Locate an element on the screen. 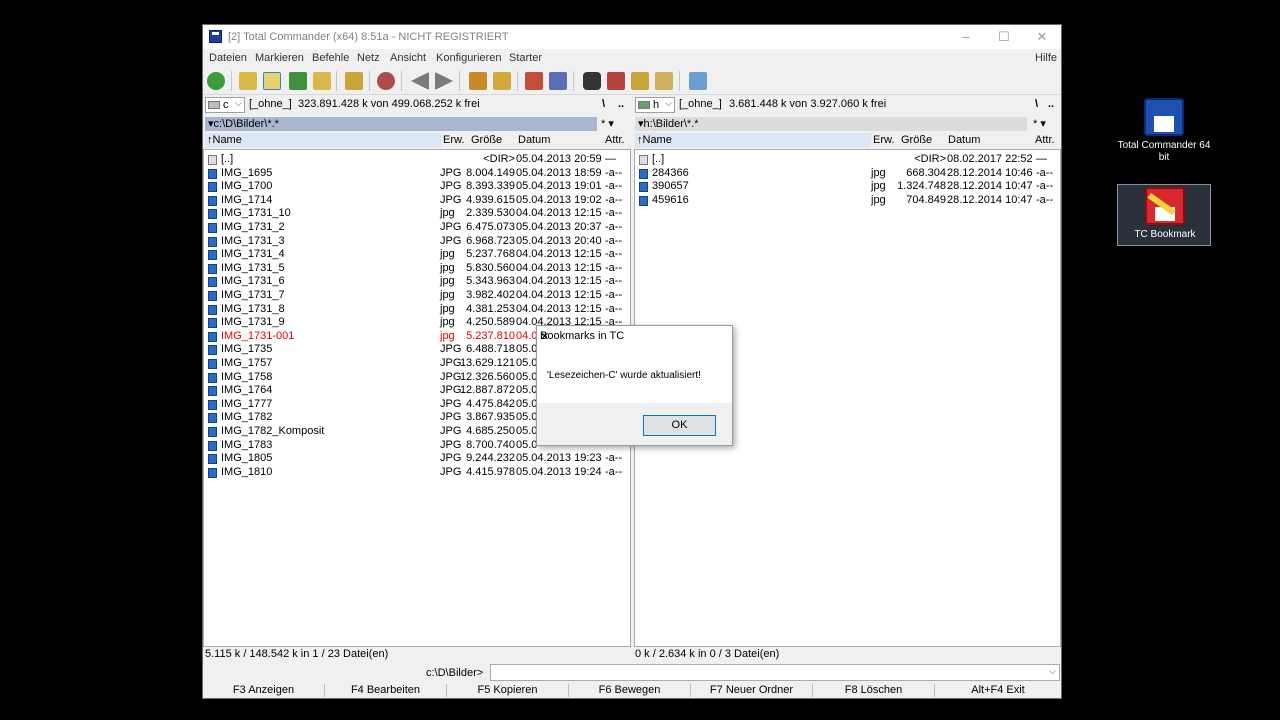 The image size is (1280, 720). search-binoculars-icon is located at coordinates (592, 81).